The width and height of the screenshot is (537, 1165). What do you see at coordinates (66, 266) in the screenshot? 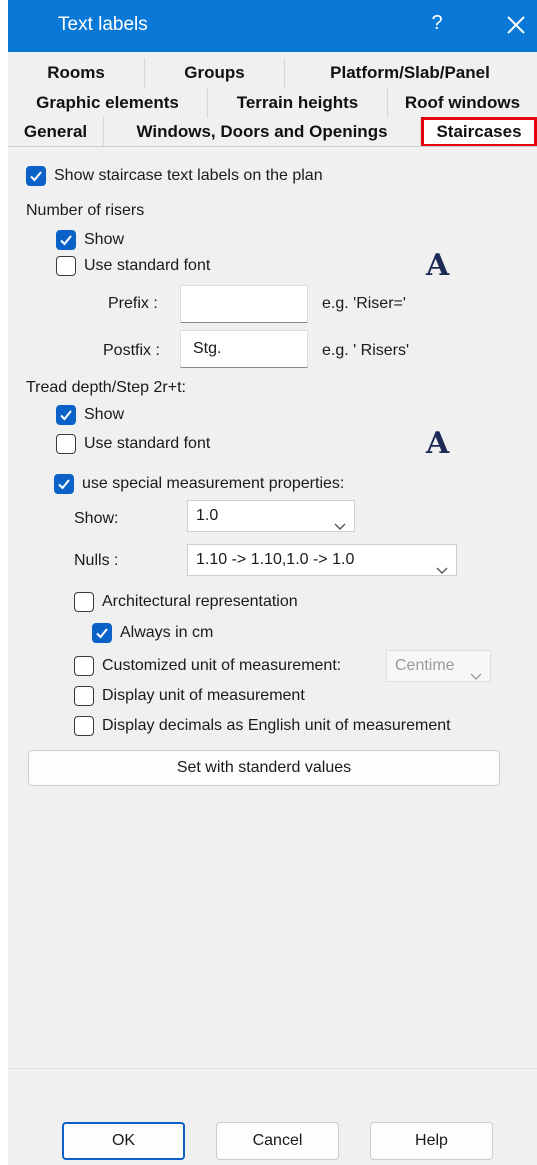
I see `risers-standard-font-checkbox` at bounding box center [66, 266].